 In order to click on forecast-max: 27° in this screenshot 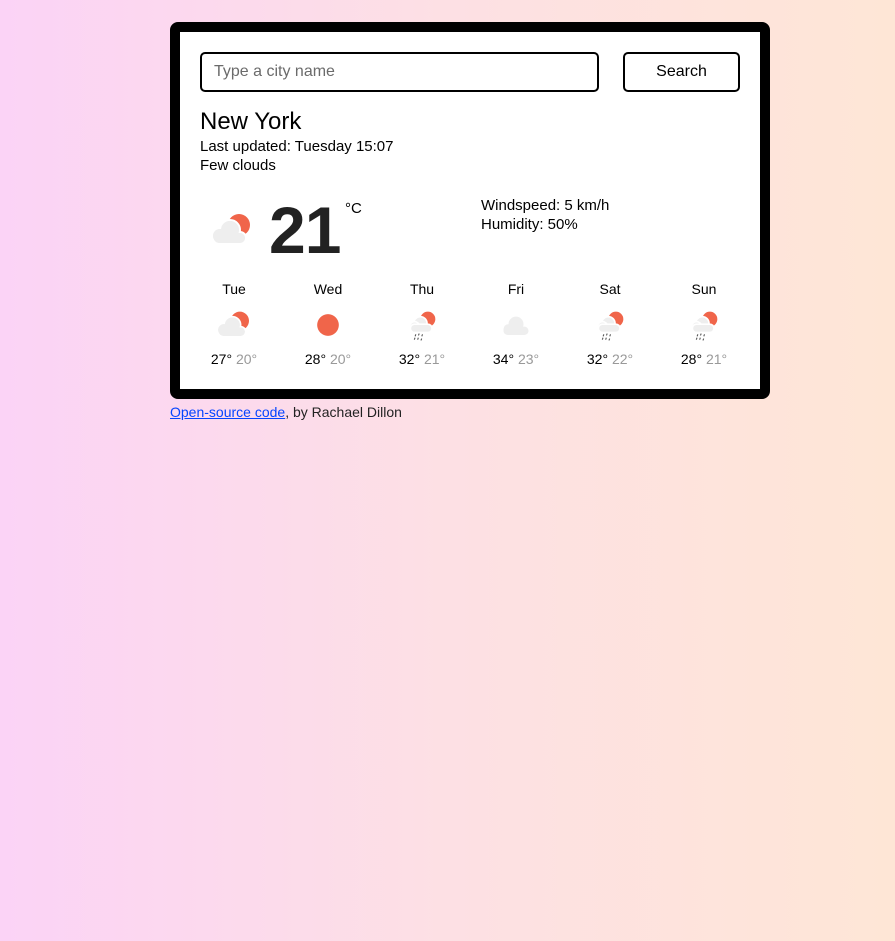, I will do `click(221, 359)`.